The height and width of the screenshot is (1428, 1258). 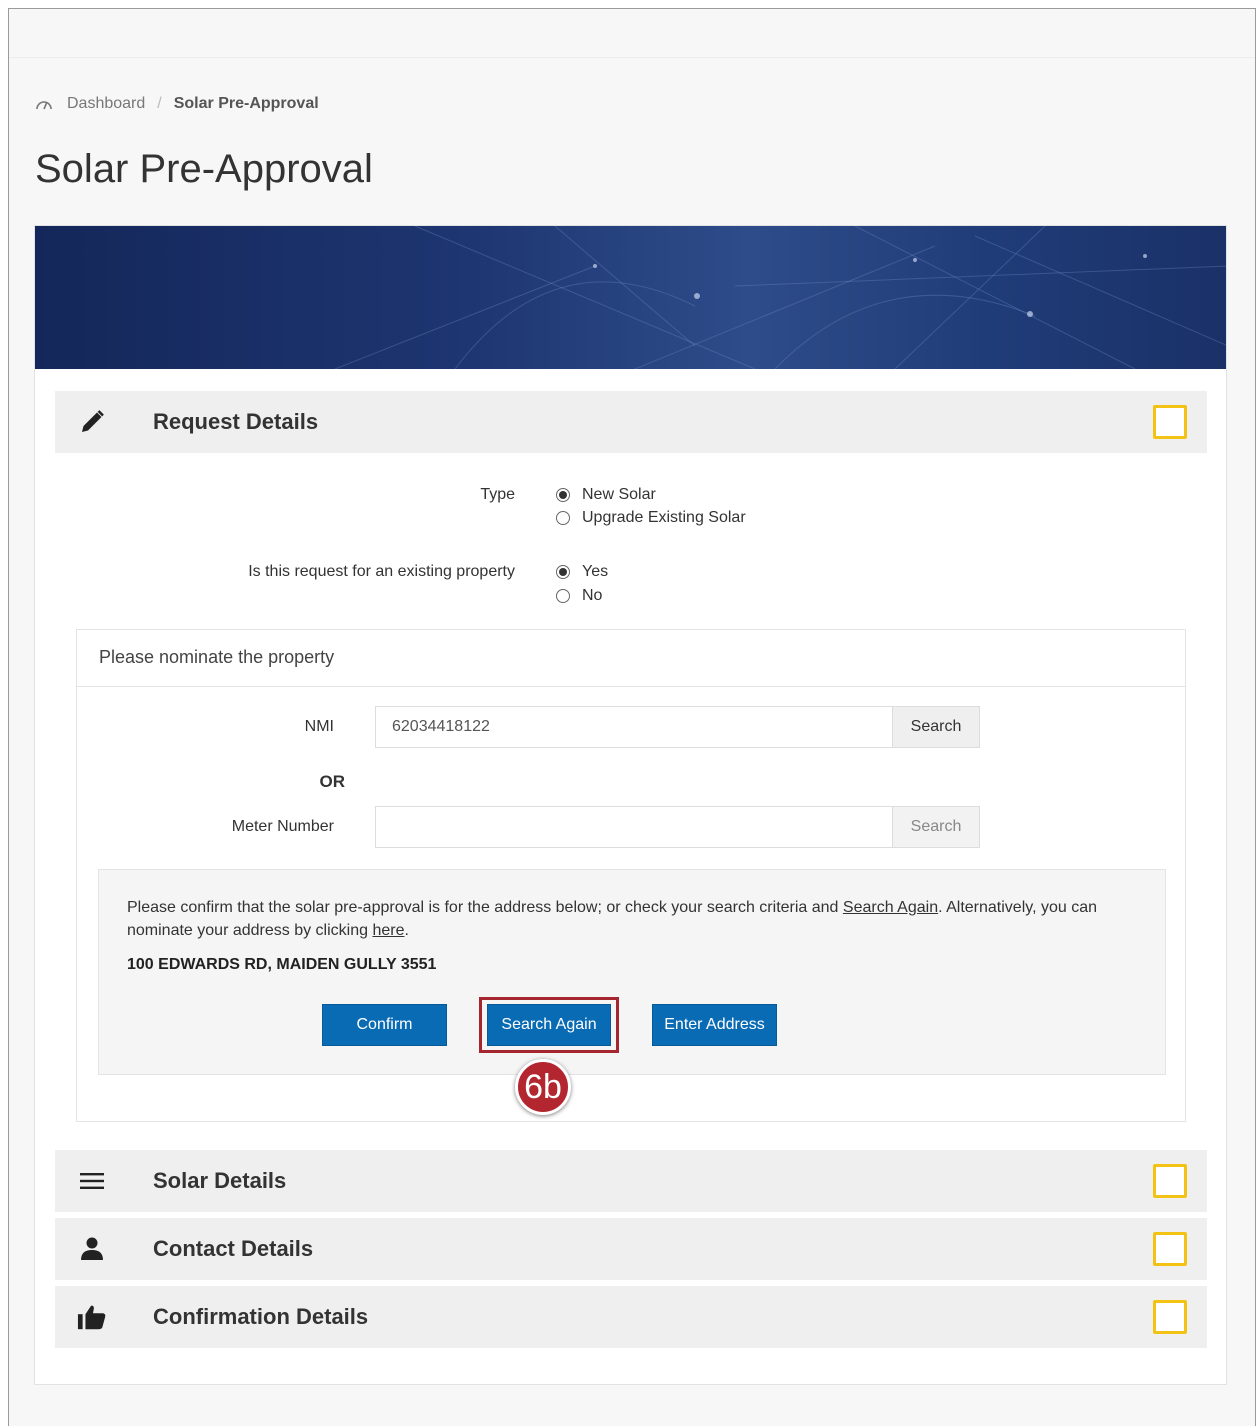 What do you see at coordinates (1170, 1181) in the screenshot?
I see `solar-details-status` at bounding box center [1170, 1181].